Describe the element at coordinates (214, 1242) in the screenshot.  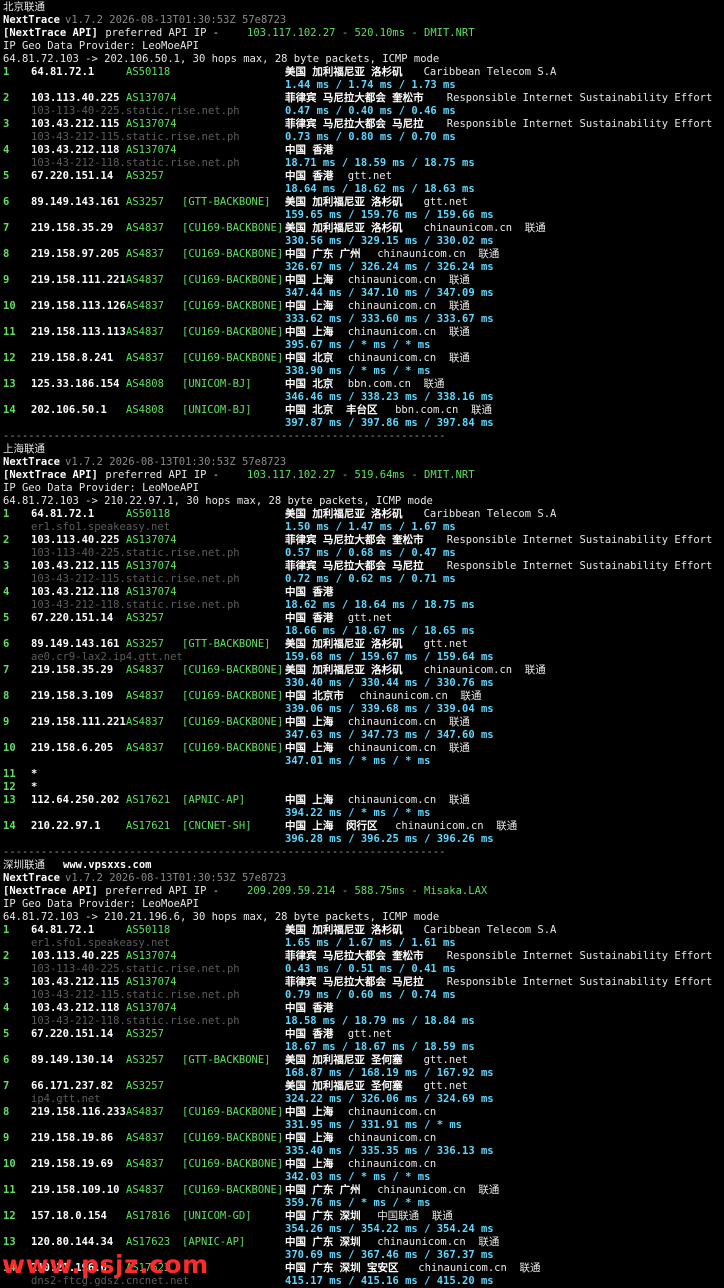
I see `hop-backbone-tag: [APNIC-AP]` at that location.